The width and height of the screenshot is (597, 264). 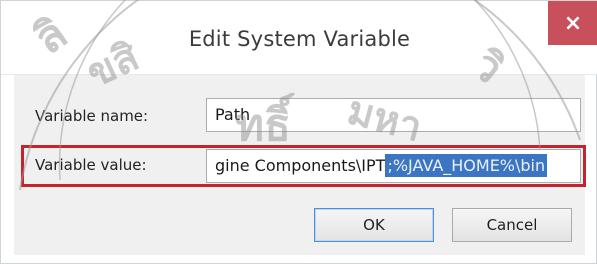 I want to click on ok-button: OK, so click(x=374, y=225).